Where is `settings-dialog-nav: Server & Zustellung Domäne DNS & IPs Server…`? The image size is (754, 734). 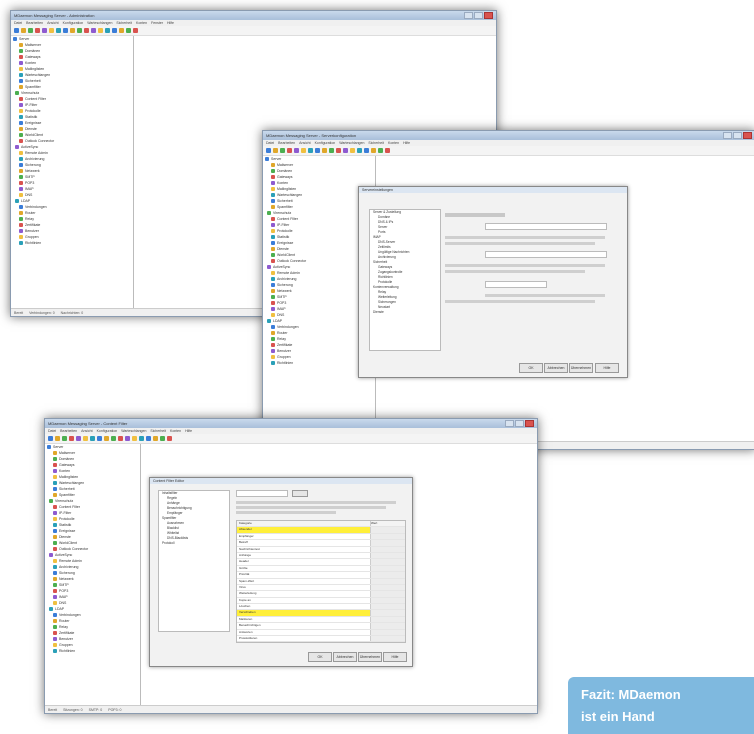
settings-dialog-nav: Server & Zustellung Domäne DNS & IPs Server… is located at coordinates (405, 280).